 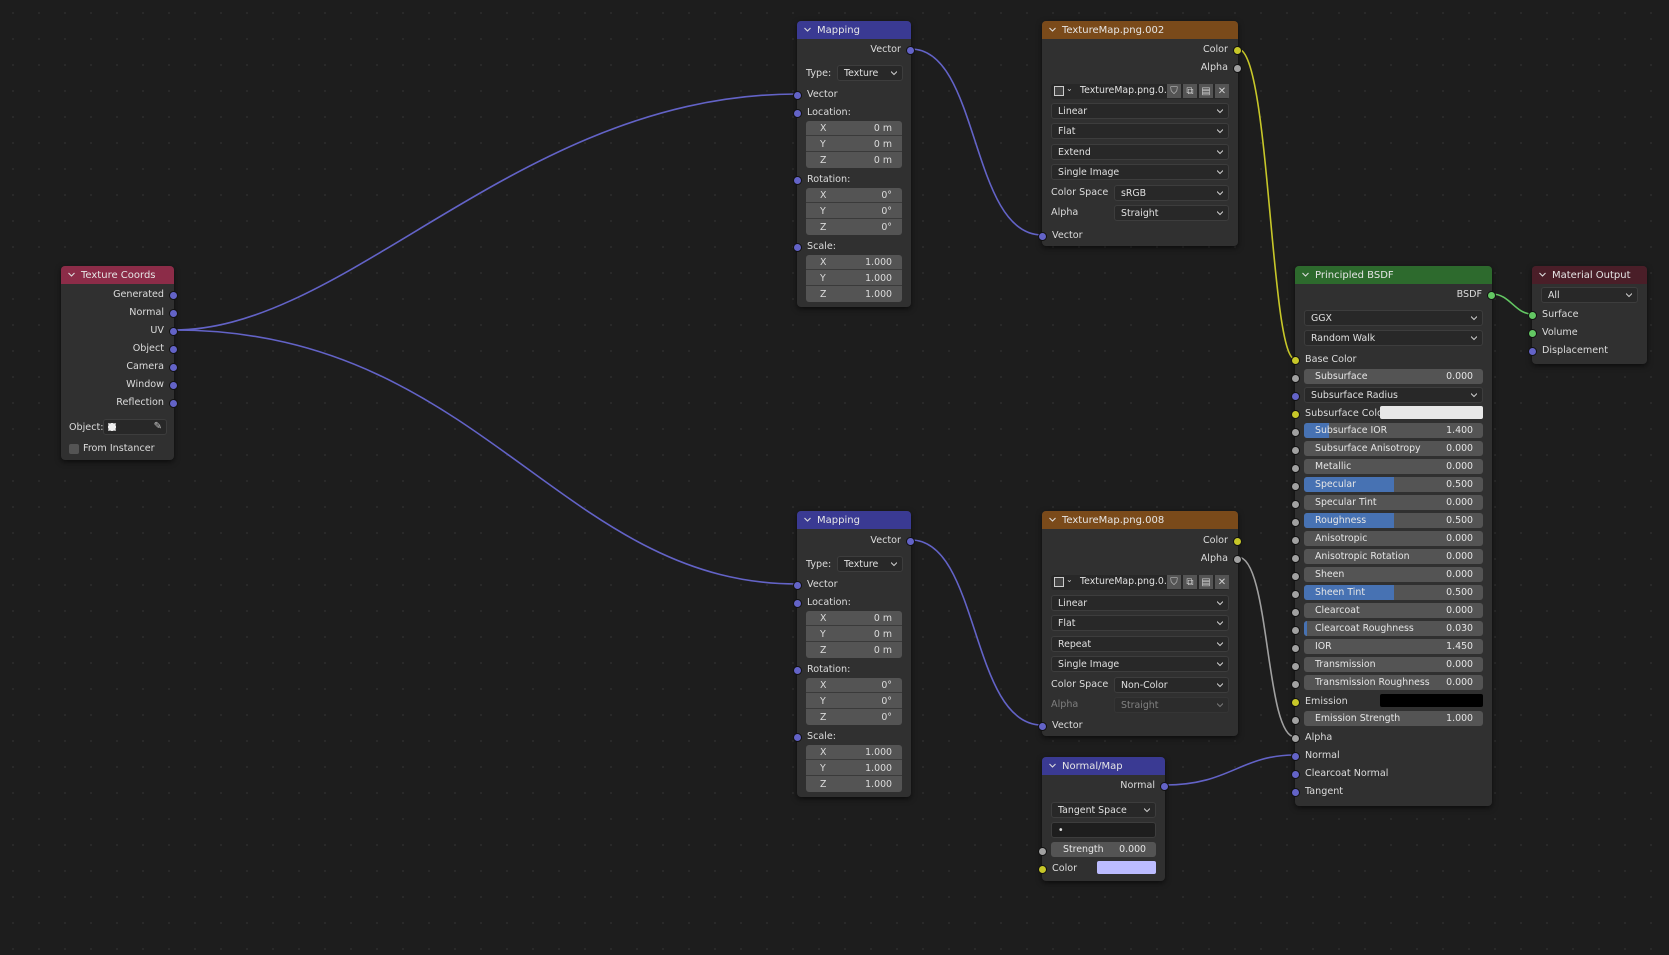 I want to click on scale-y: Y 1.000, so click(x=854, y=768).